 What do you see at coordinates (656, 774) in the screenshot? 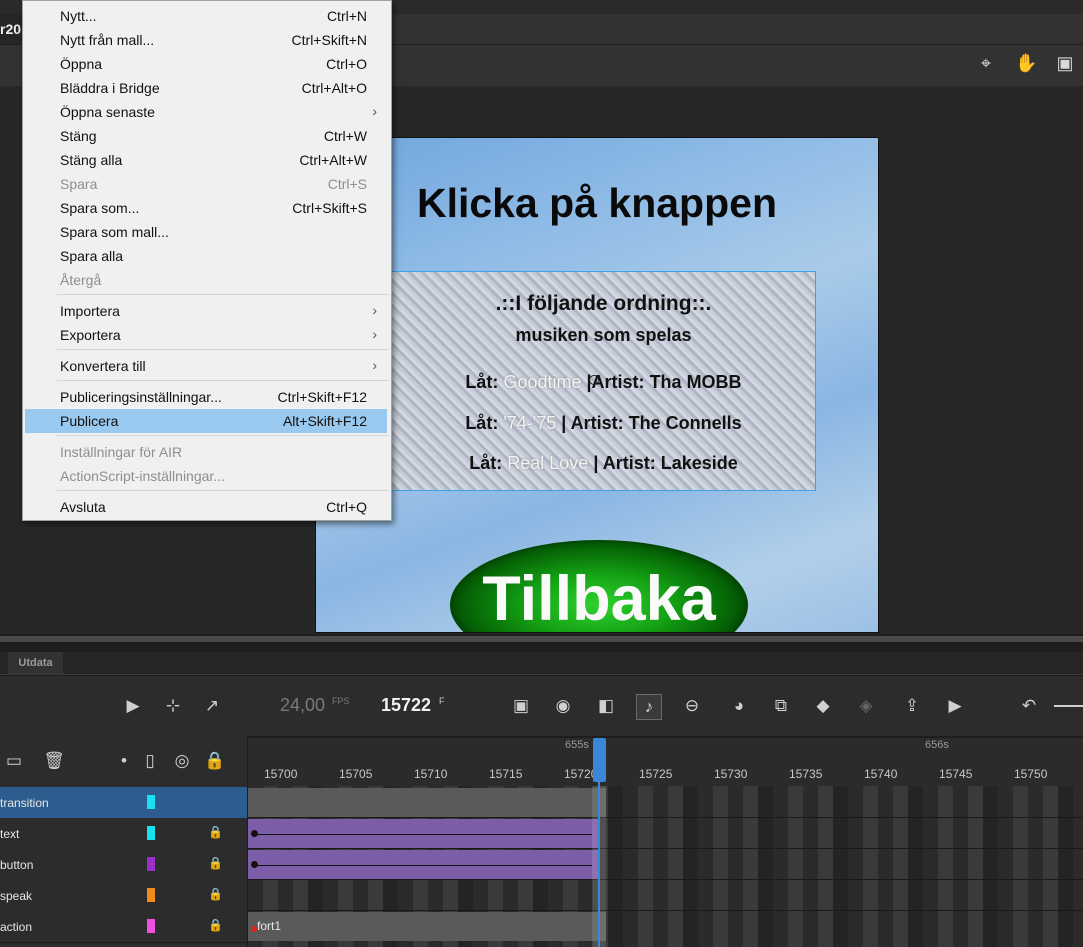
I see `frame-tick-label: 15725` at bounding box center [656, 774].